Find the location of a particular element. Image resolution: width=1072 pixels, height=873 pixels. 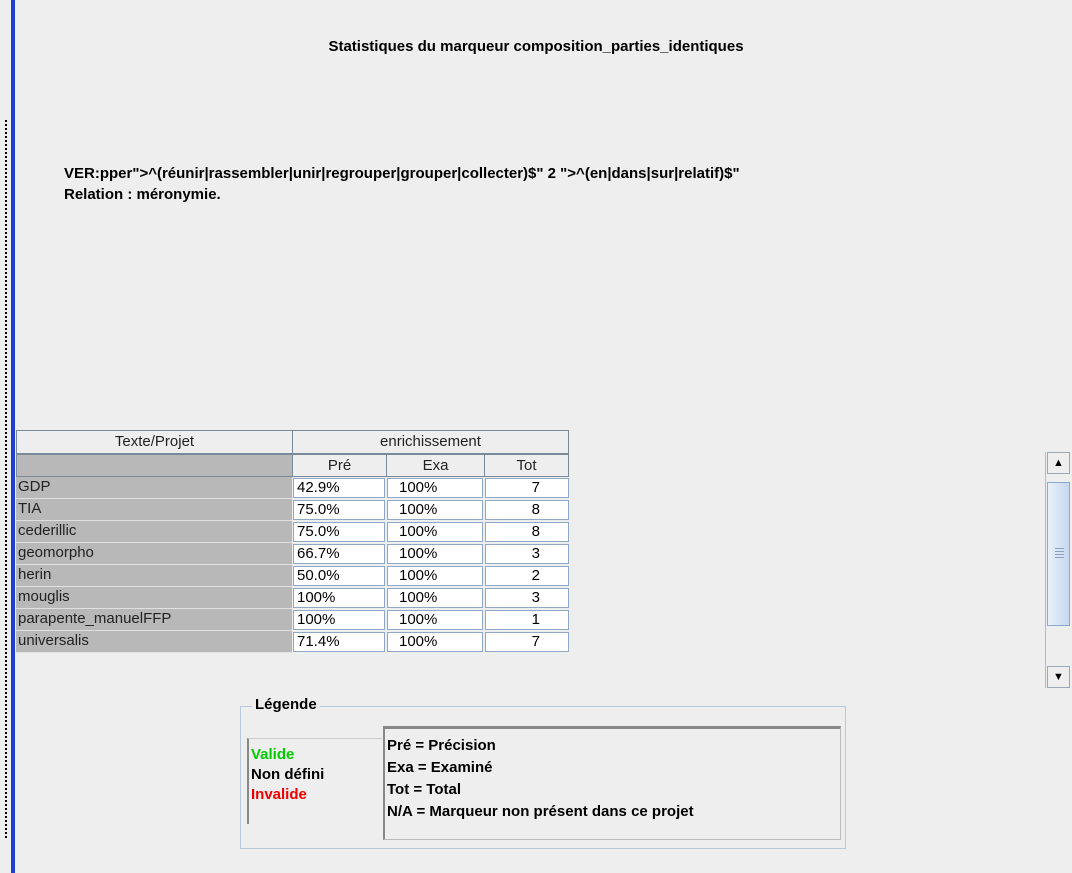

row-name: mouglis is located at coordinates (154, 598).